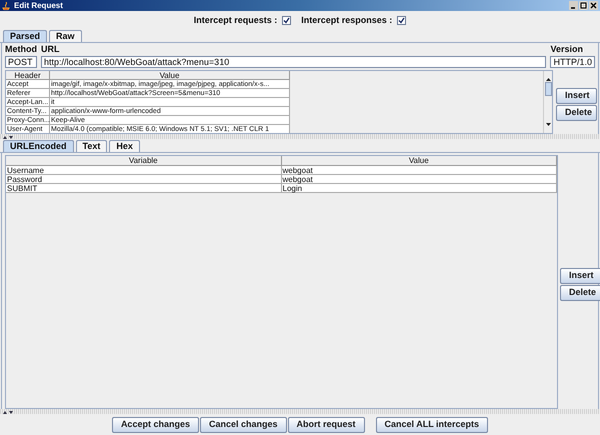  What do you see at coordinates (326, 424) in the screenshot?
I see `action-button: Abort request` at bounding box center [326, 424].